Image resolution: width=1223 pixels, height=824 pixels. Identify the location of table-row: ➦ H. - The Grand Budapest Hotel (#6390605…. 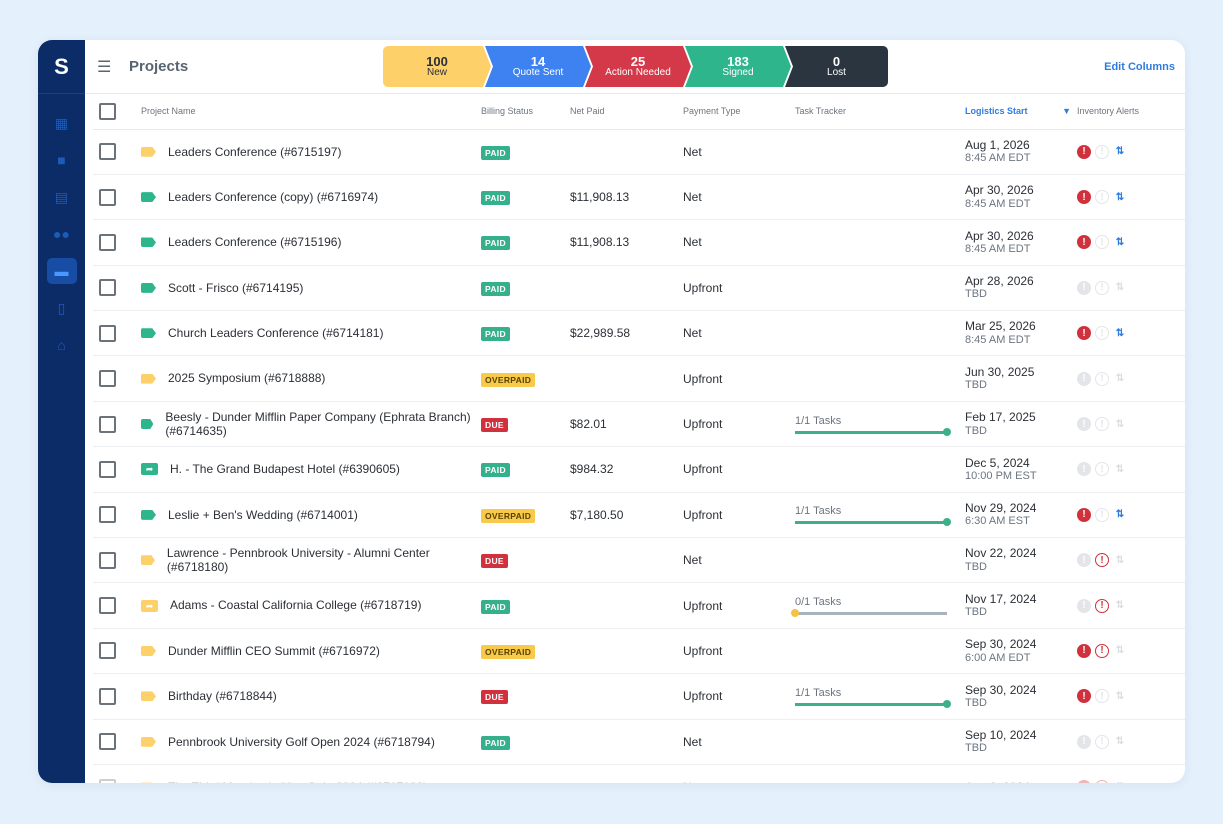
(639, 469).